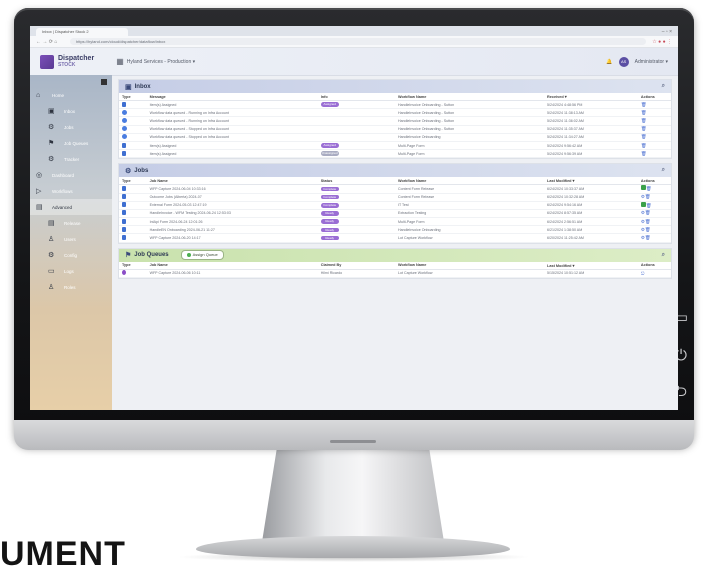  What do you see at coordinates (591, 146) in the screenshot?
I see `received-cell: 5/24/2024 9:56:42 AM` at bounding box center [591, 146].